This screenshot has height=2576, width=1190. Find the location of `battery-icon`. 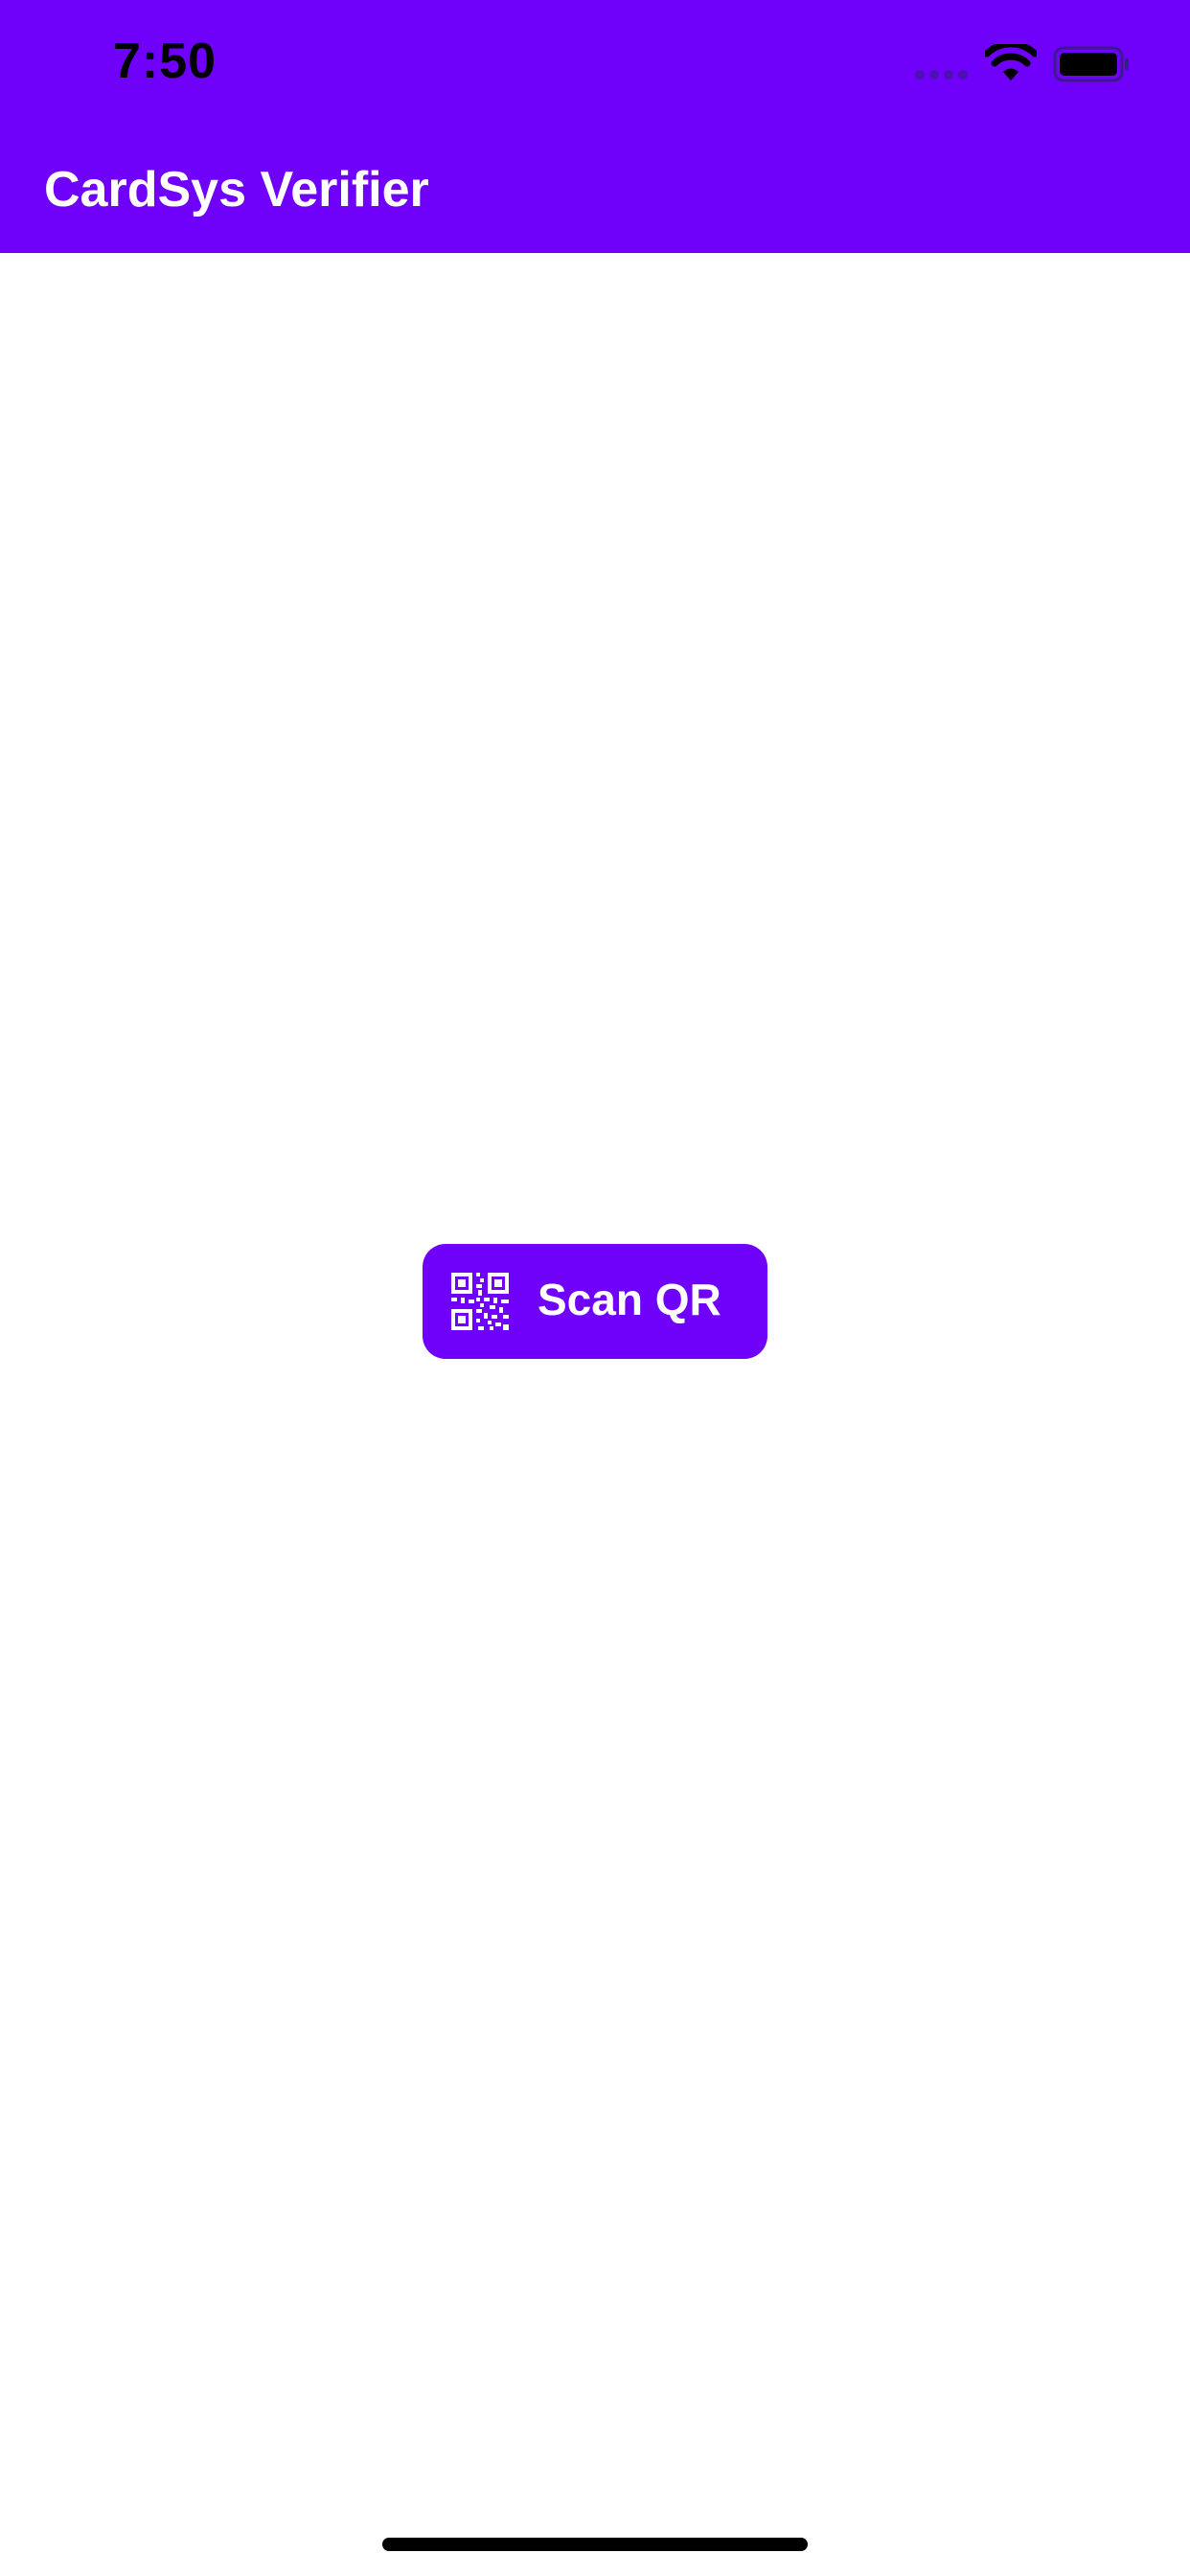

battery-icon is located at coordinates (1091, 64).